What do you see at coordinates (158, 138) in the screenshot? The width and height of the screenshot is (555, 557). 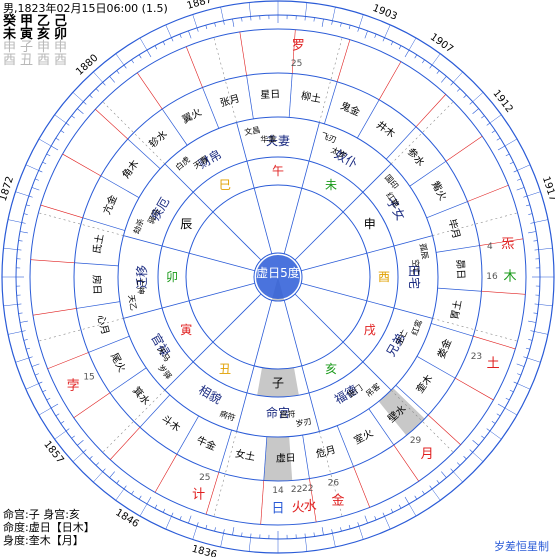 I see `mansion-label: 轸水` at bounding box center [158, 138].